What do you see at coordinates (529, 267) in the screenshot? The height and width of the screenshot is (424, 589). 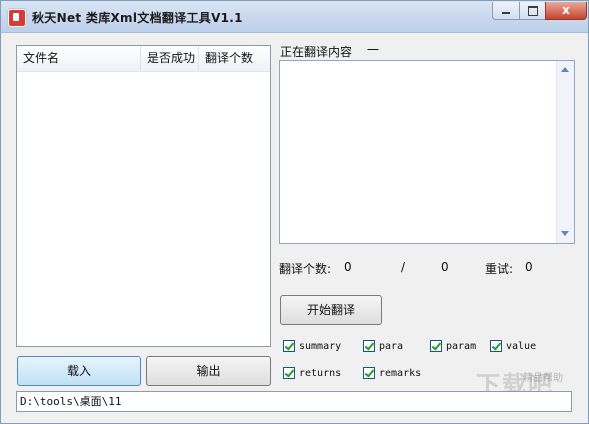 I see `retry-count: 0` at bounding box center [529, 267].